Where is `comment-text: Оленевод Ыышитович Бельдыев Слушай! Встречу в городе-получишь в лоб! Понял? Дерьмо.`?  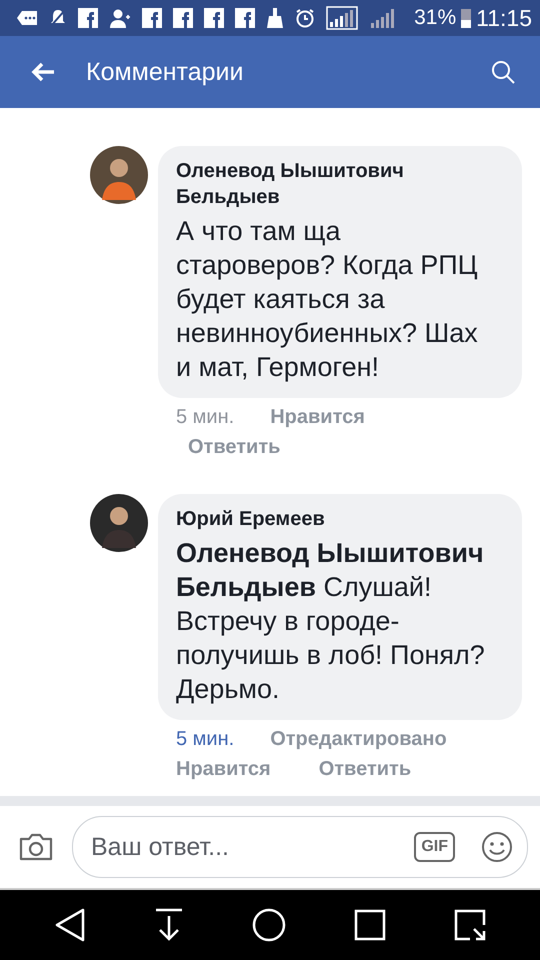
comment-text: Оленевод Ыышитович Бельдыев Слушай! Встречу в городе-получишь в лоб! Понял? Дерьмо. is located at coordinates (331, 621).